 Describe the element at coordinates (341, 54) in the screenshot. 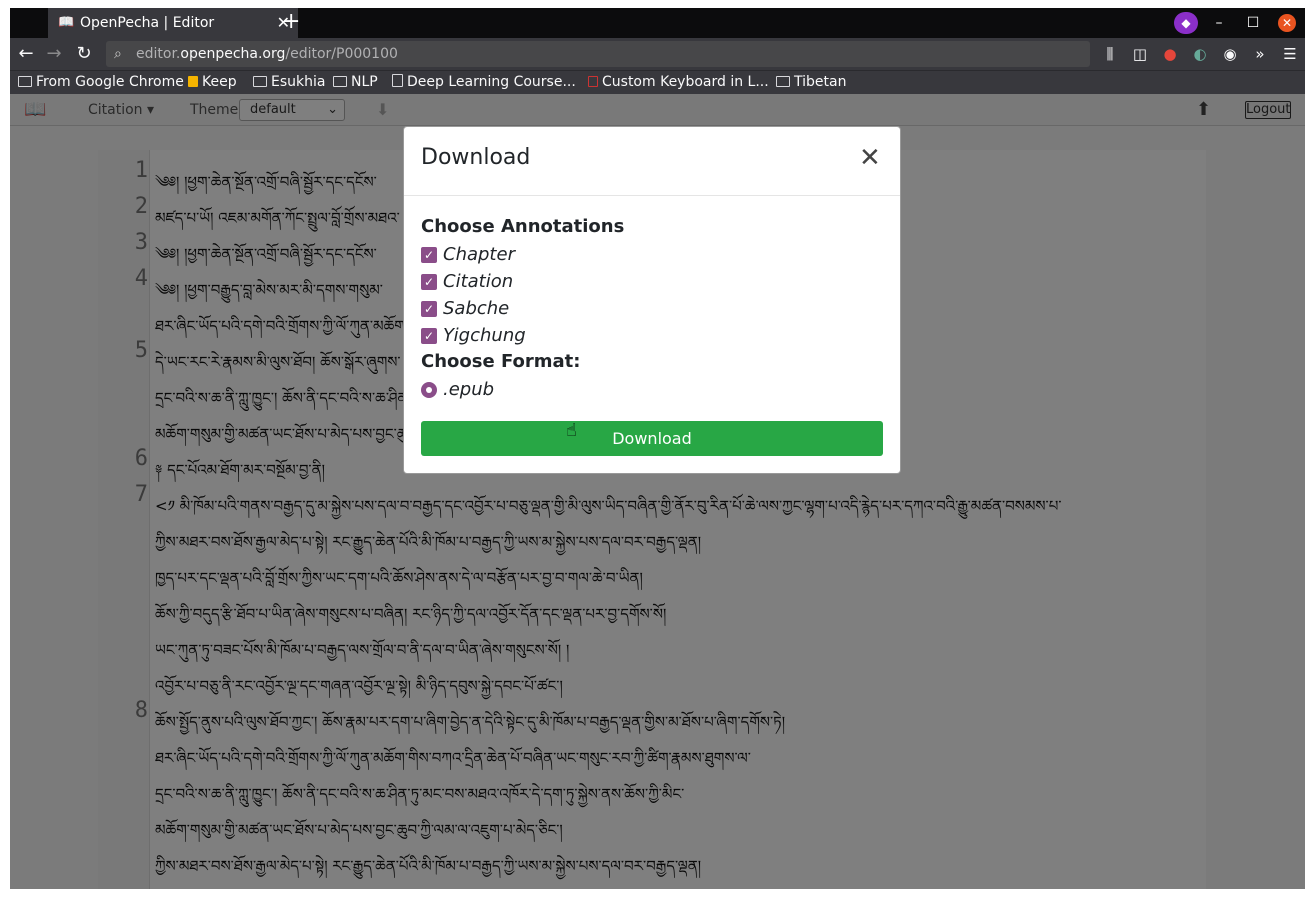

I see `url-path: /editor/P000100` at that location.